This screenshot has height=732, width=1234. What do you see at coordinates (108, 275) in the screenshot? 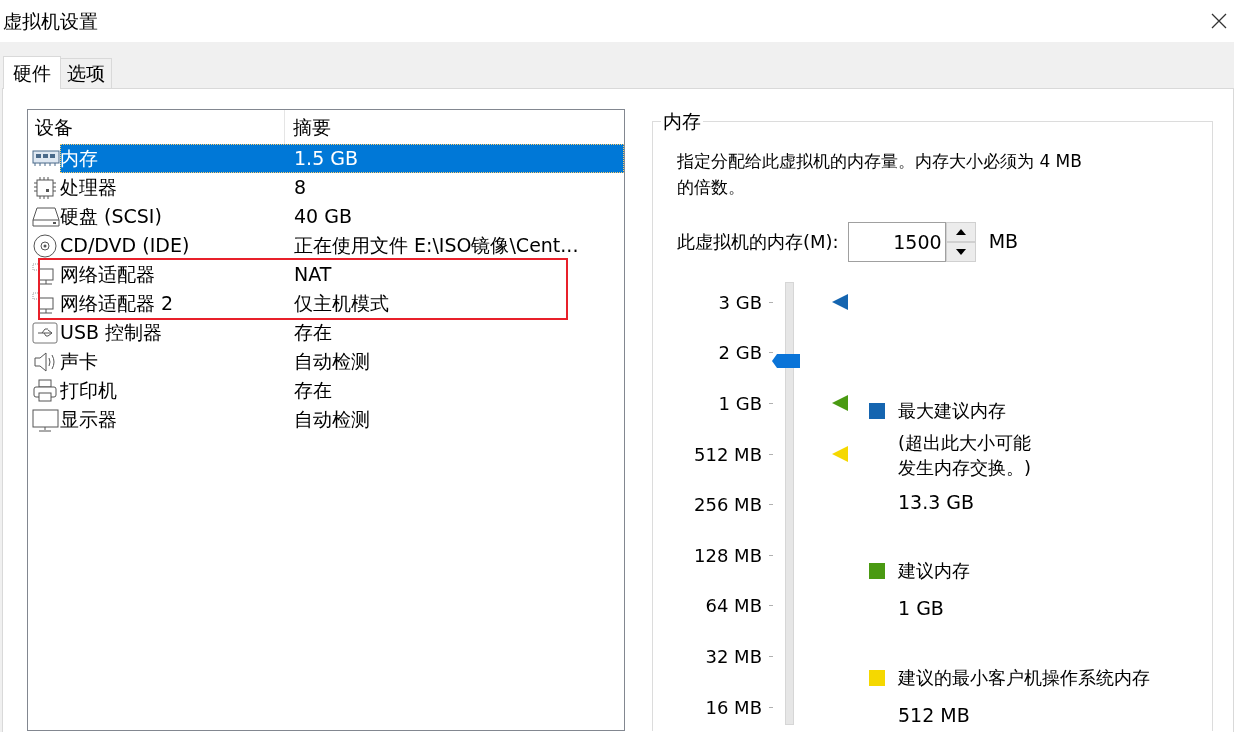
I see `device-name: 网络适配器` at bounding box center [108, 275].